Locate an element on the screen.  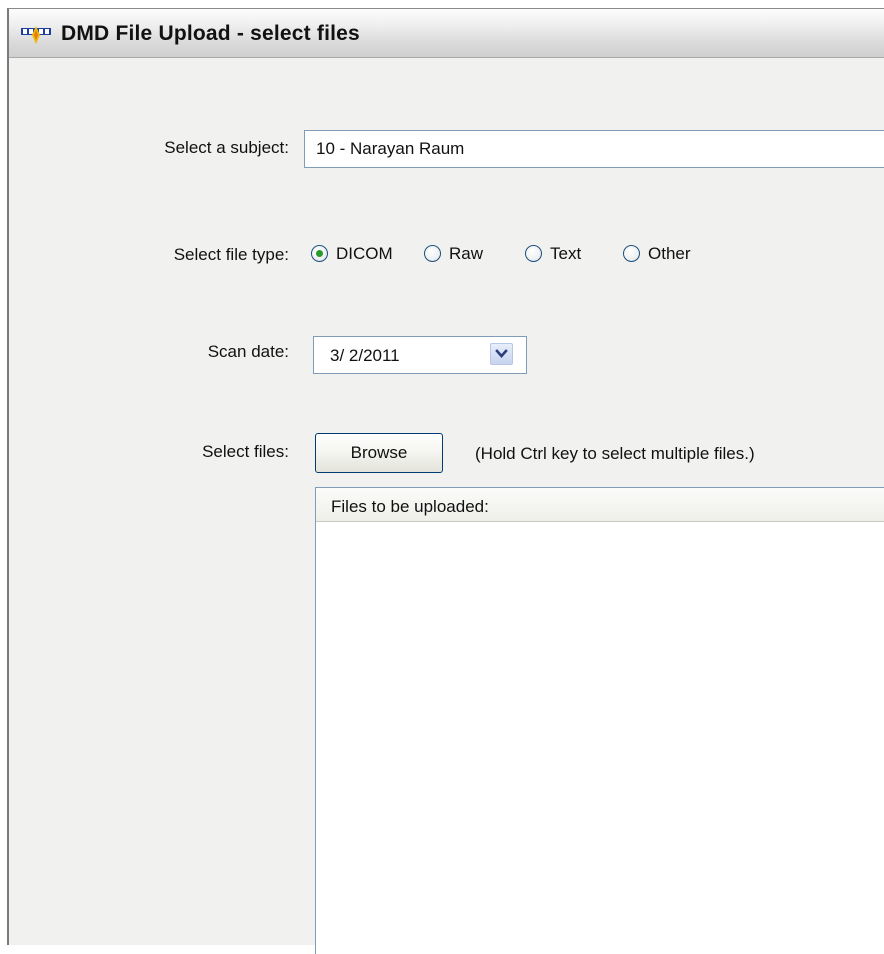
scan-date-label: Scan date: is located at coordinates (248, 351).